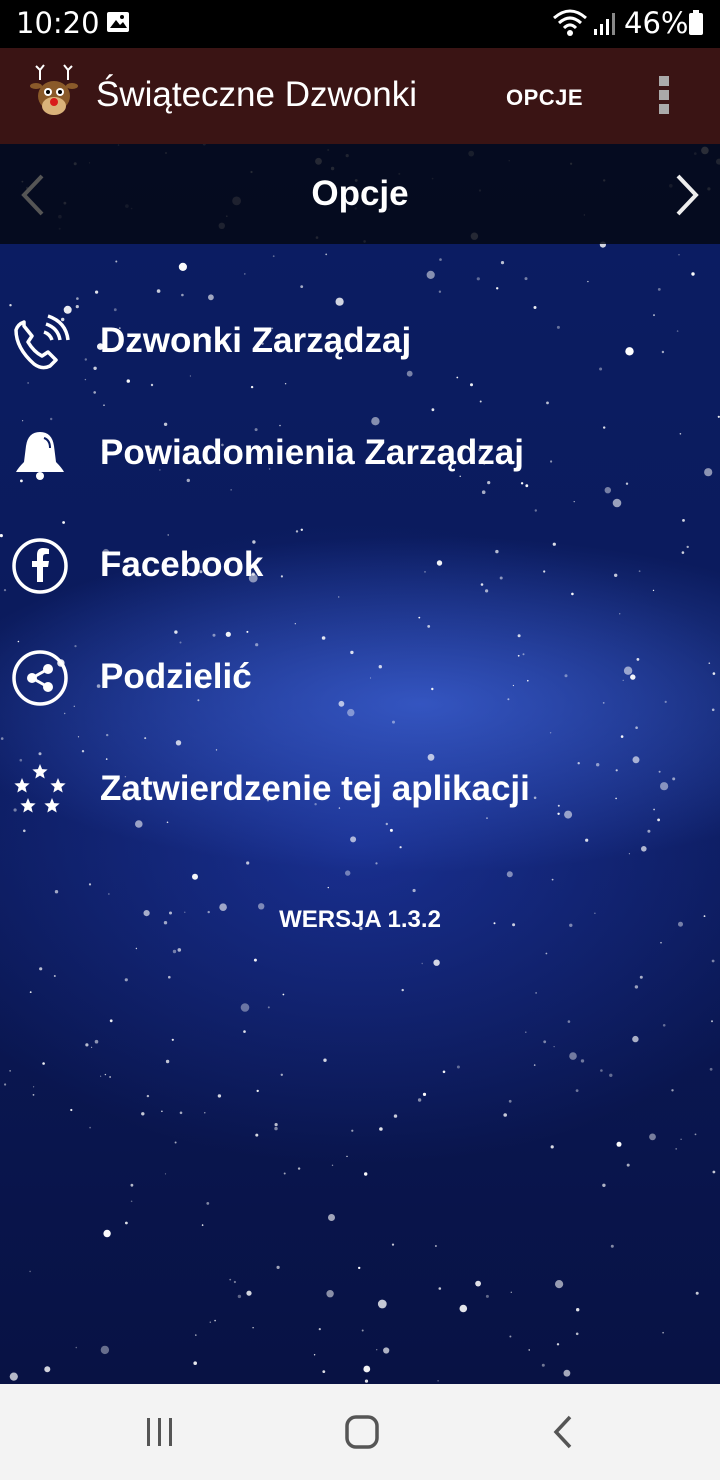 This screenshot has width=720, height=1480. What do you see at coordinates (362, 1432) in the screenshot?
I see `home-icon` at bounding box center [362, 1432].